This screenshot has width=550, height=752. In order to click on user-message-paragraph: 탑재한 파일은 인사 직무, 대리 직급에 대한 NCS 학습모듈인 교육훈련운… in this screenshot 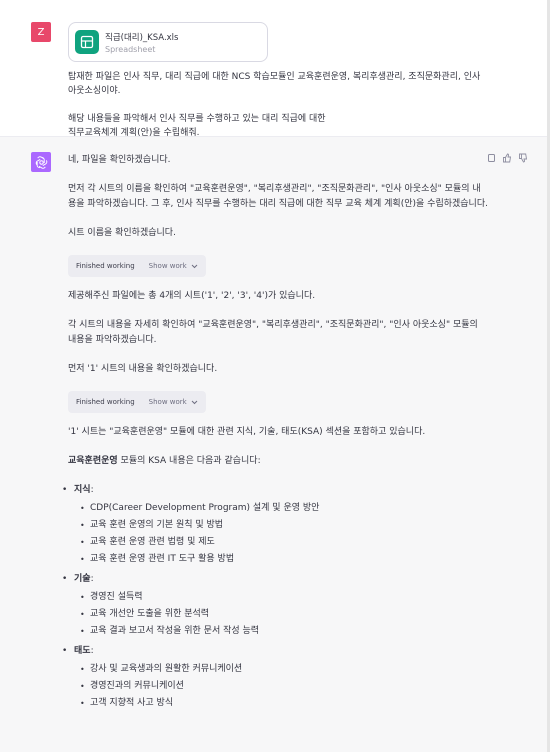, I will do `click(274, 84)`.